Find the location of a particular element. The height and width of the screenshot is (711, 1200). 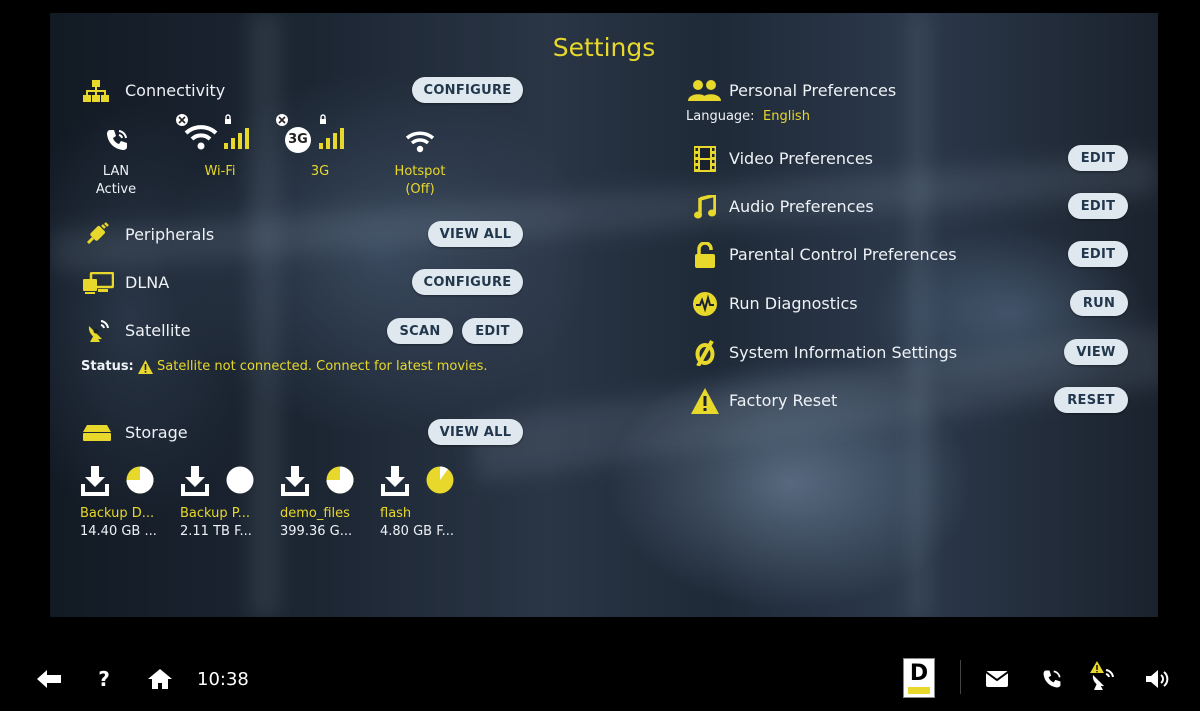

connectivity-configure-button: CONFIGURE is located at coordinates (467, 90).